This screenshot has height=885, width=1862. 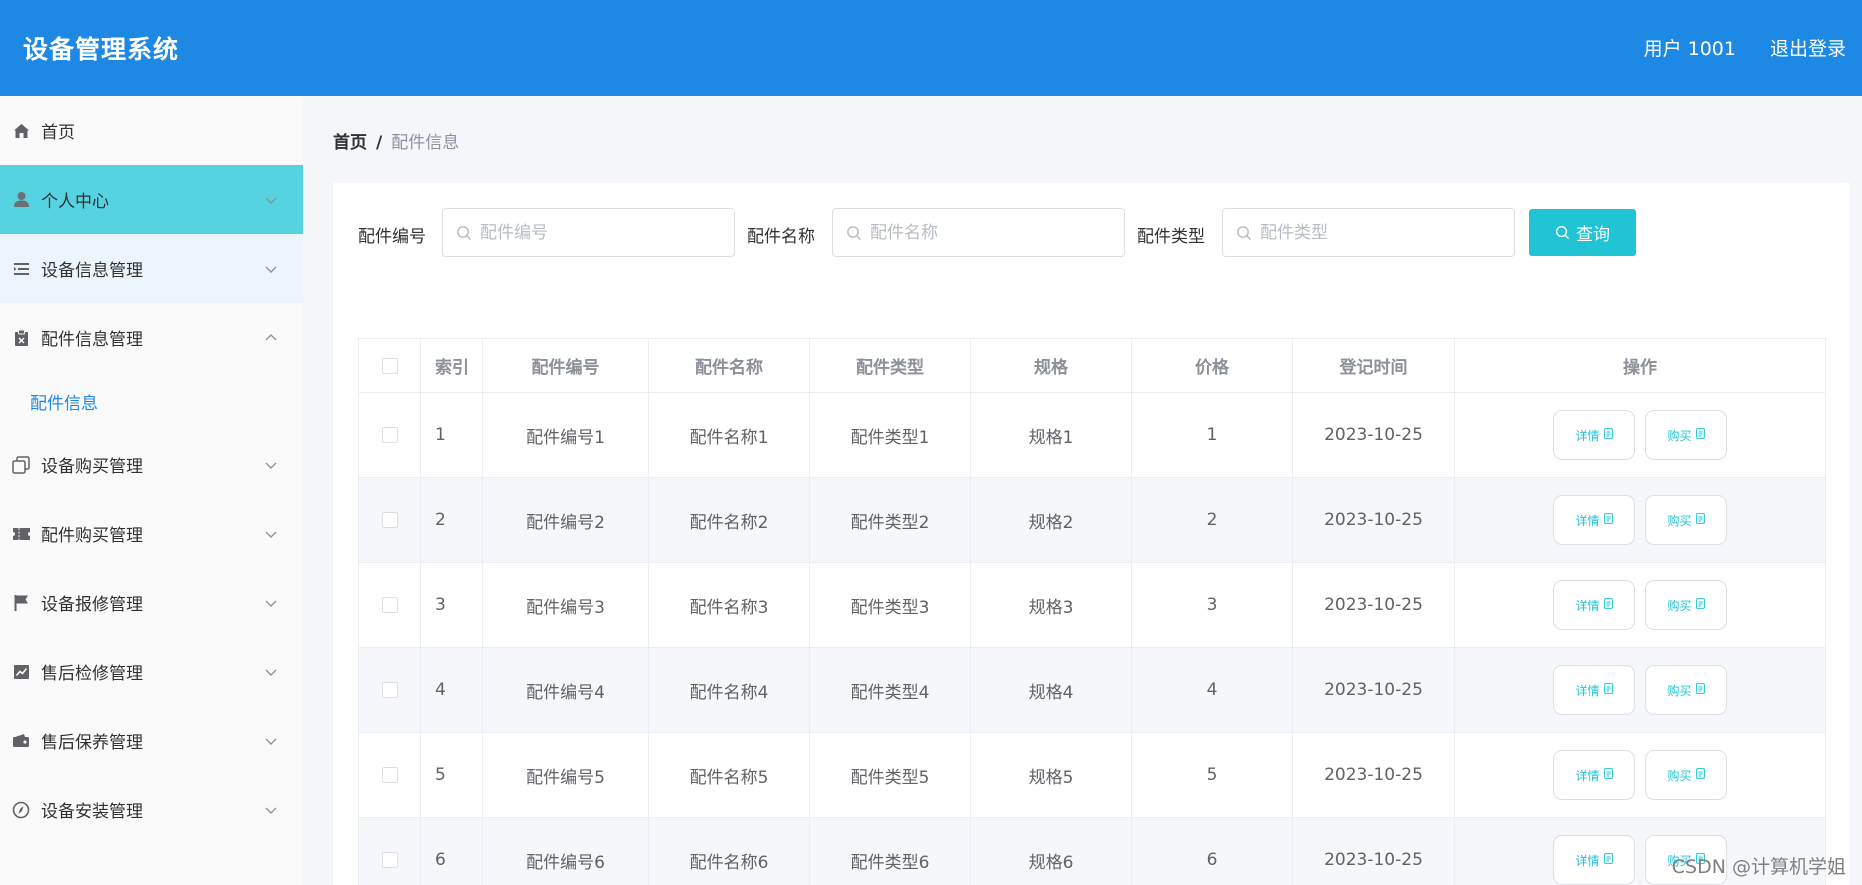 I want to click on sidebar-item-after-sales-inspection: 售后检修管理, so click(x=151, y=671).